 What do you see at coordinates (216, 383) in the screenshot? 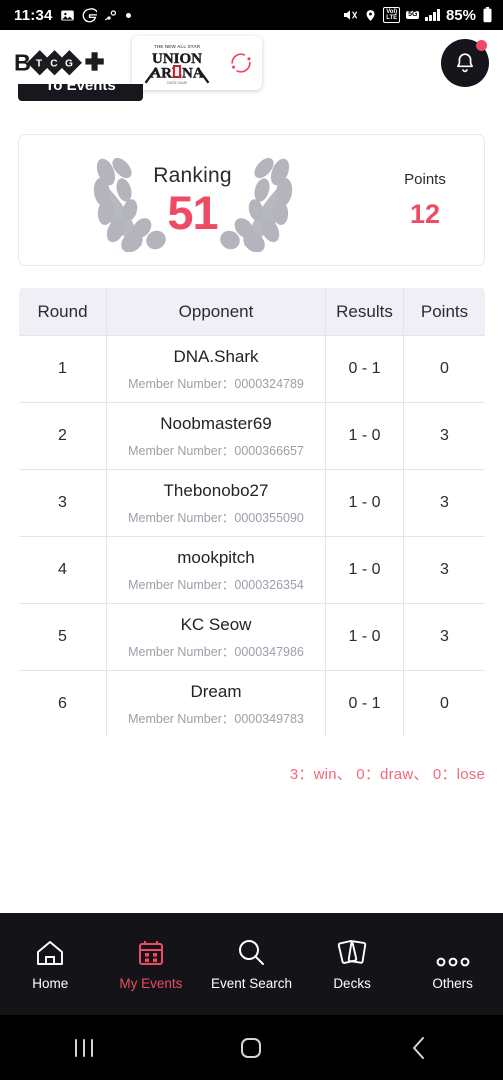
I see `opponent-member: Member Number：0000324789` at bounding box center [216, 383].